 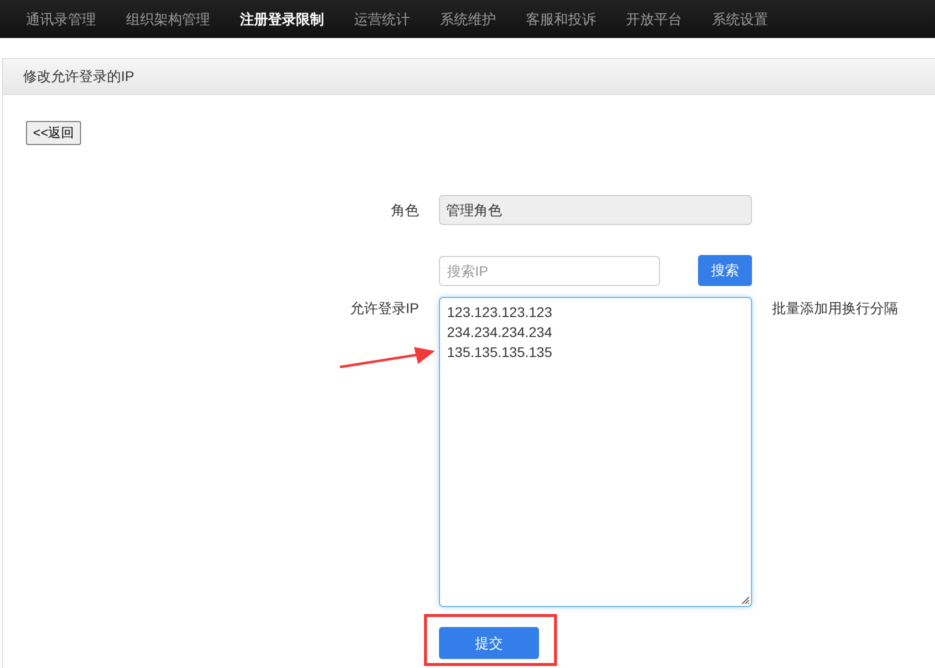 I want to click on role-field: 管理角色, so click(x=595, y=210).